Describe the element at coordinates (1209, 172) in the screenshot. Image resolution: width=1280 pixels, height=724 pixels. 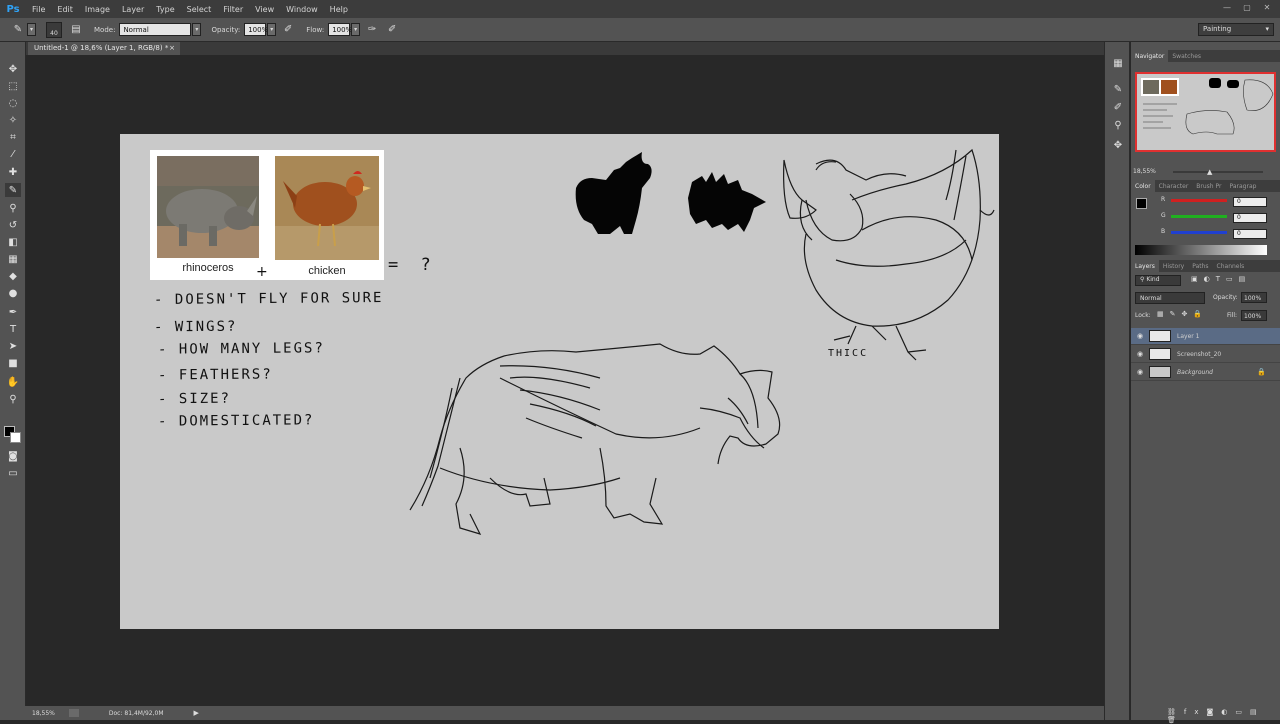
I see `slider-thumb-icon: ▲` at that location.